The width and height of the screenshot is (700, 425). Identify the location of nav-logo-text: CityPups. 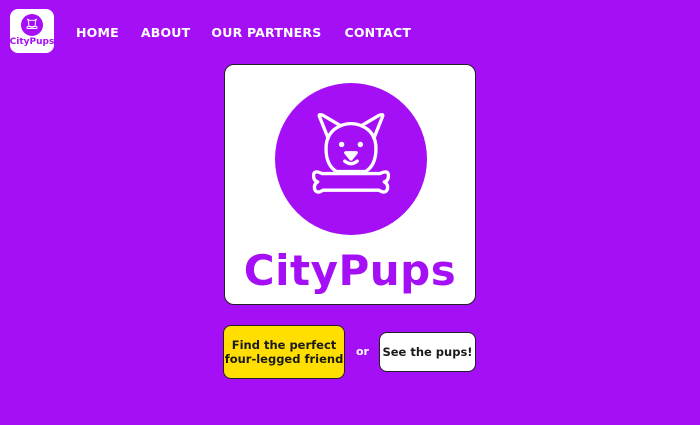
(32, 41).